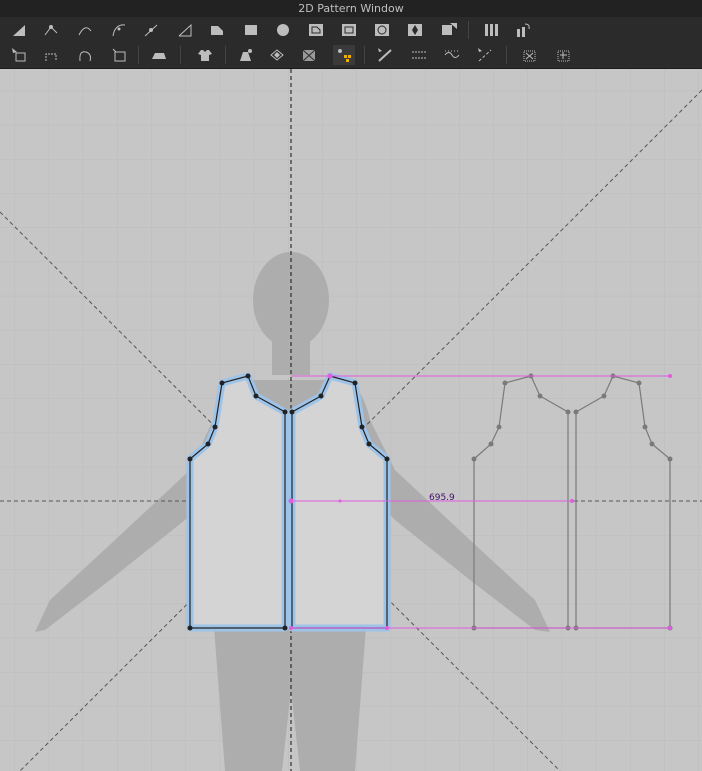 The height and width of the screenshot is (771, 702). What do you see at coordinates (119, 55) in the screenshot?
I see `check-sewing-tool-icon` at bounding box center [119, 55].